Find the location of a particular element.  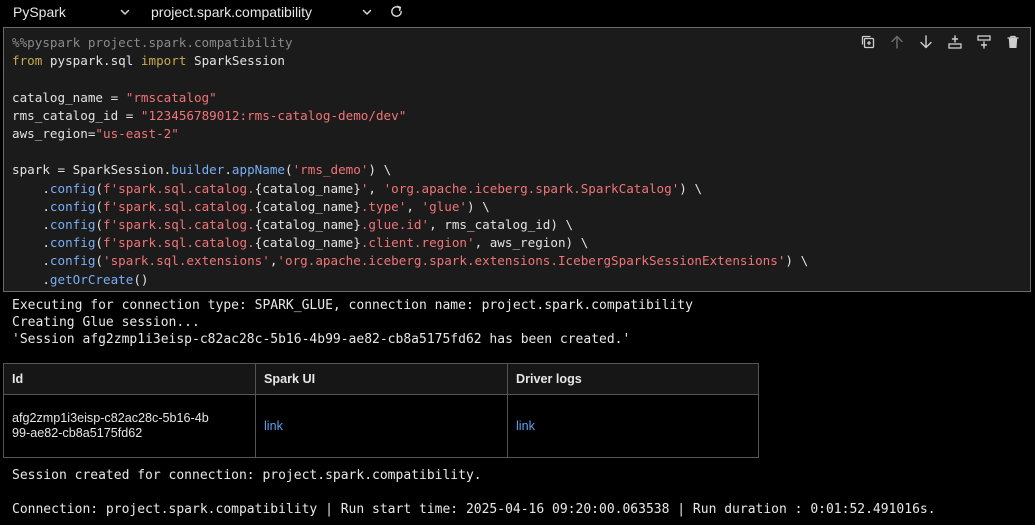

code-token: pyspark.sql is located at coordinates (91, 61).